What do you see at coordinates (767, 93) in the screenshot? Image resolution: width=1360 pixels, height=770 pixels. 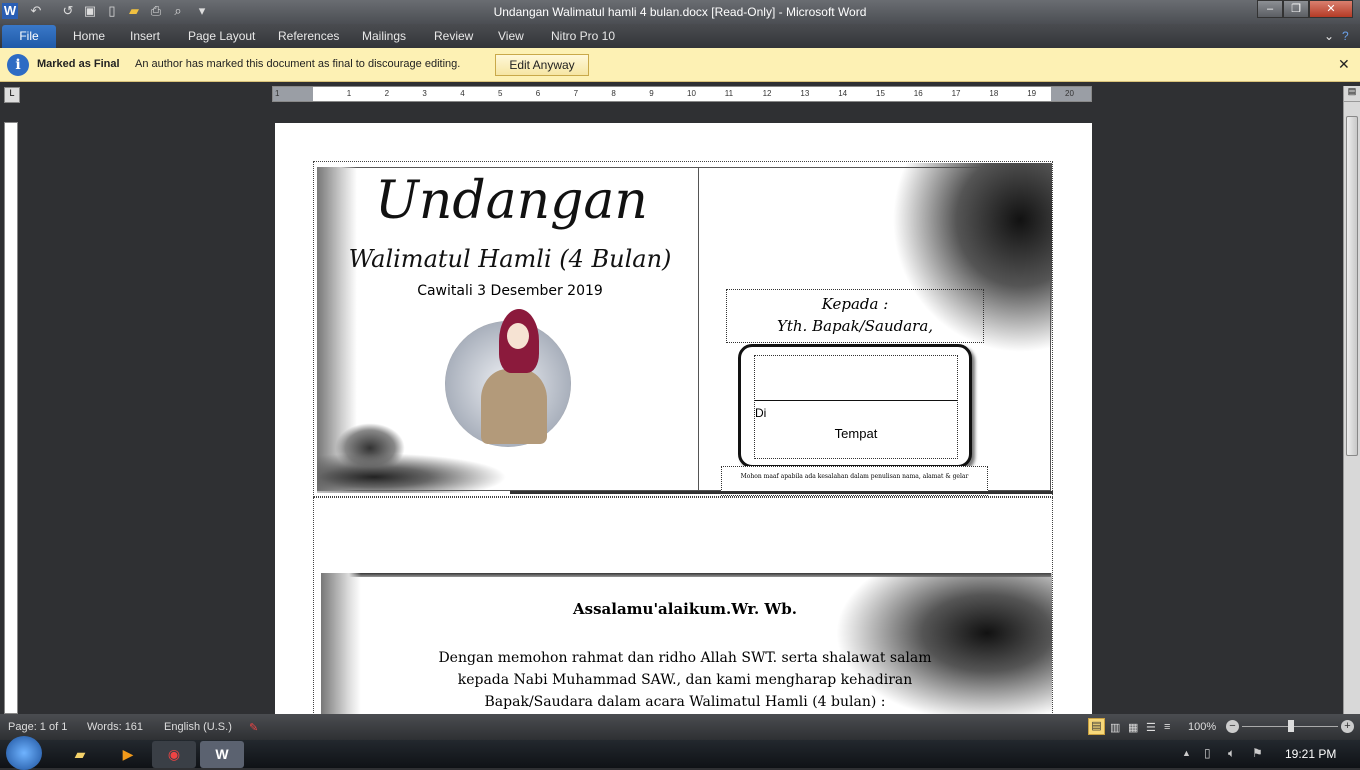 I see `ruler-number: 12` at bounding box center [767, 93].